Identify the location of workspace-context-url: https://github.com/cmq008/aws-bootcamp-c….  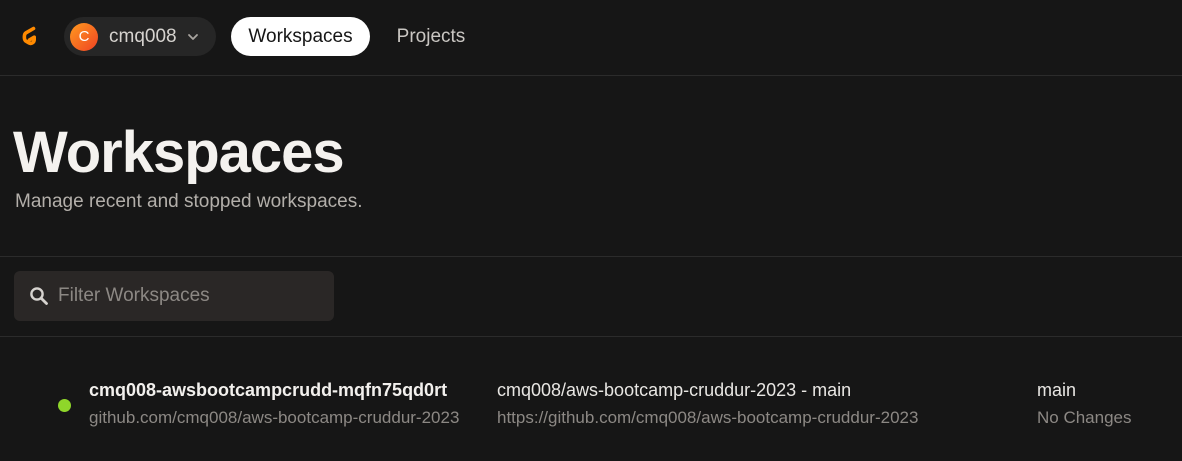
(707, 418).